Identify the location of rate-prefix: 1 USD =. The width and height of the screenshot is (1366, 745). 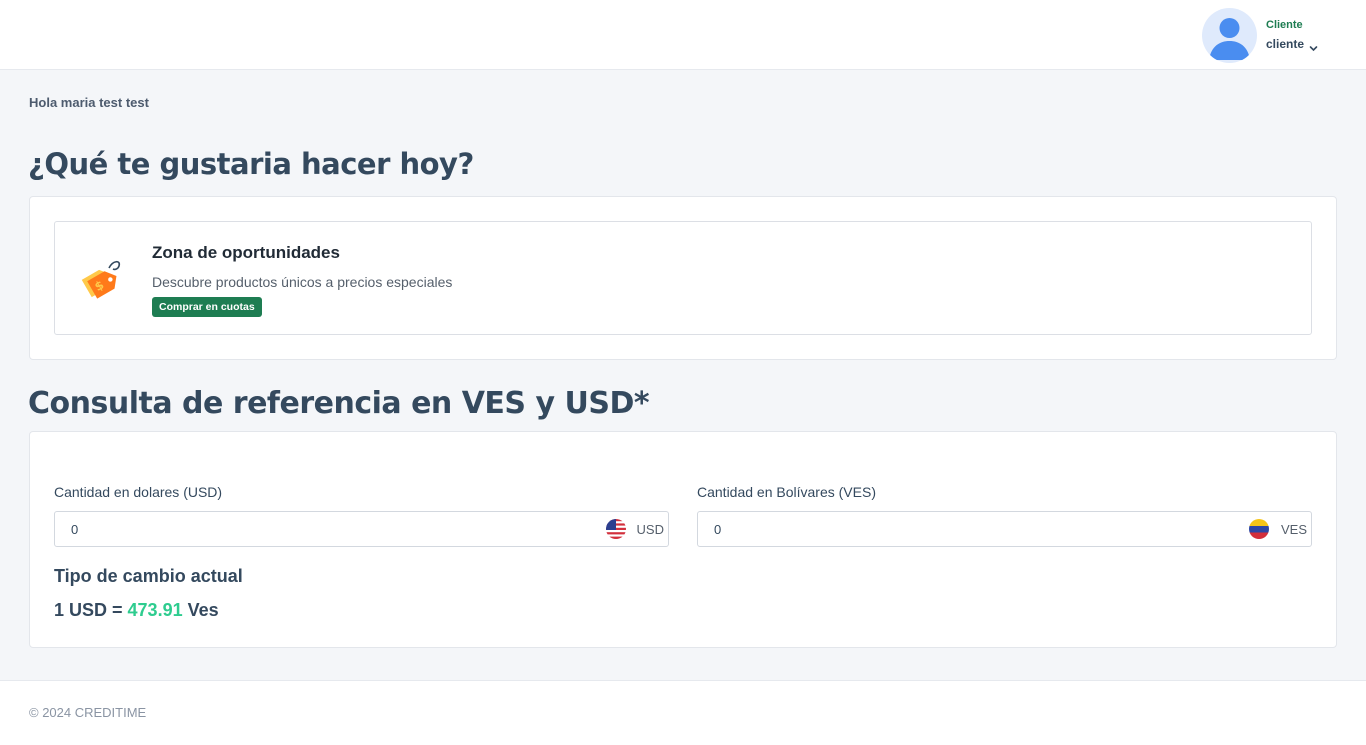
(91, 610).